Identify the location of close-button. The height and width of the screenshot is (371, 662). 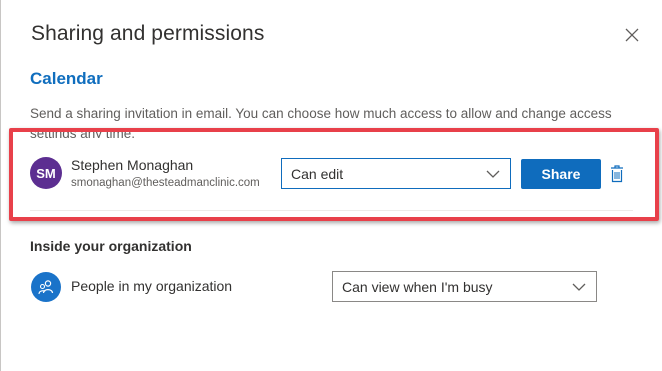
(632, 35).